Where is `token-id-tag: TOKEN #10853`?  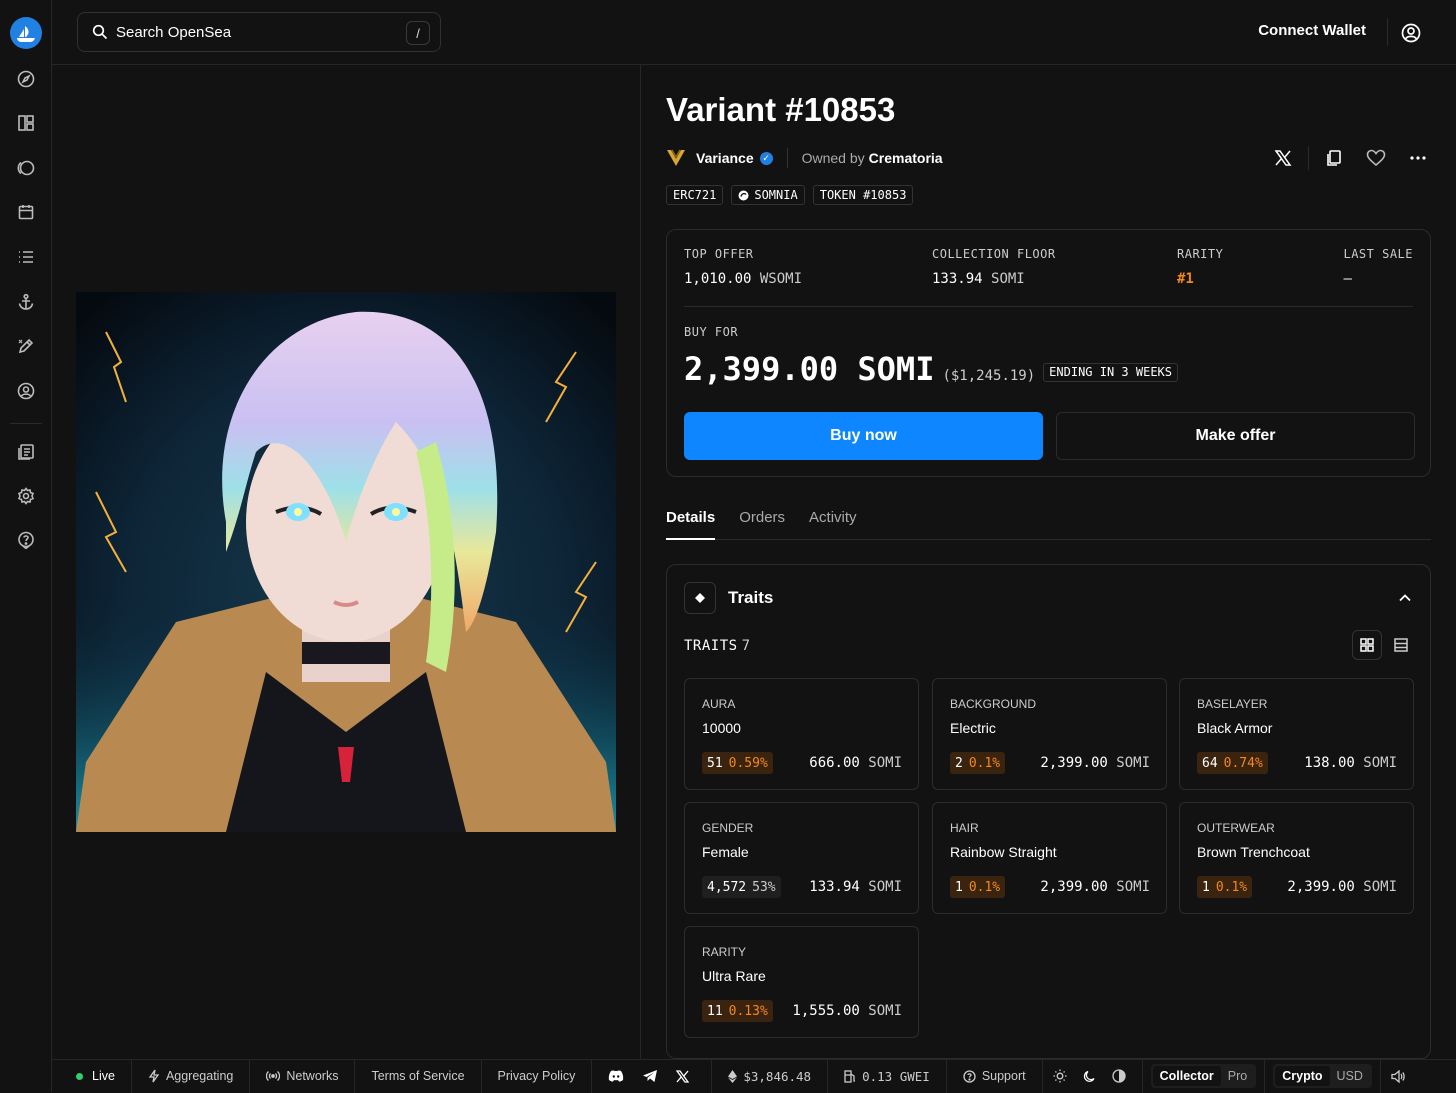 token-id-tag: TOKEN #10853 is located at coordinates (863, 195).